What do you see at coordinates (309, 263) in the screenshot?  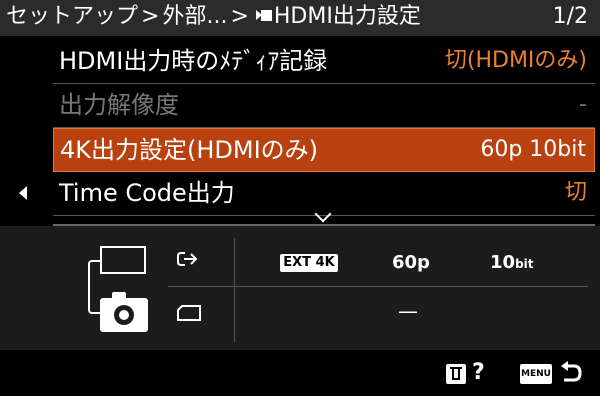 I see `ext-4k-badge: EXT 4K` at bounding box center [309, 263].